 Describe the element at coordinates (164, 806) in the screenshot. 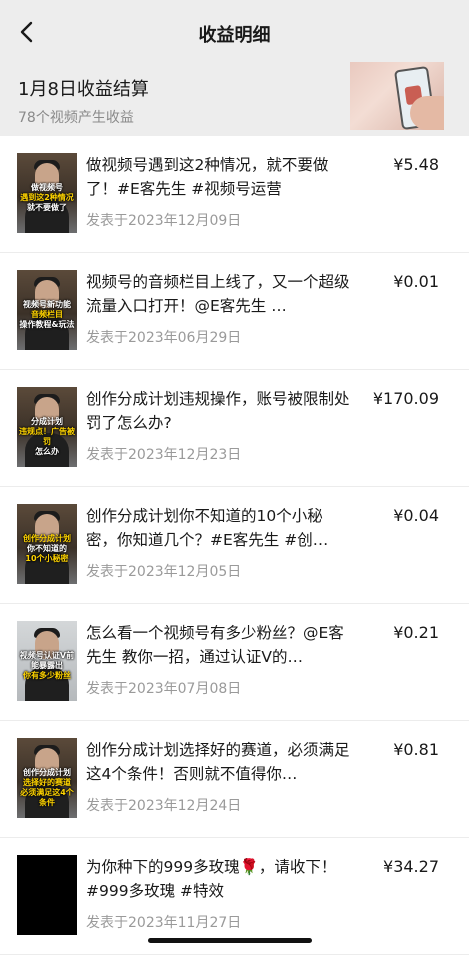

I see `publish-date: 发表于2023年12月24日` at that location.